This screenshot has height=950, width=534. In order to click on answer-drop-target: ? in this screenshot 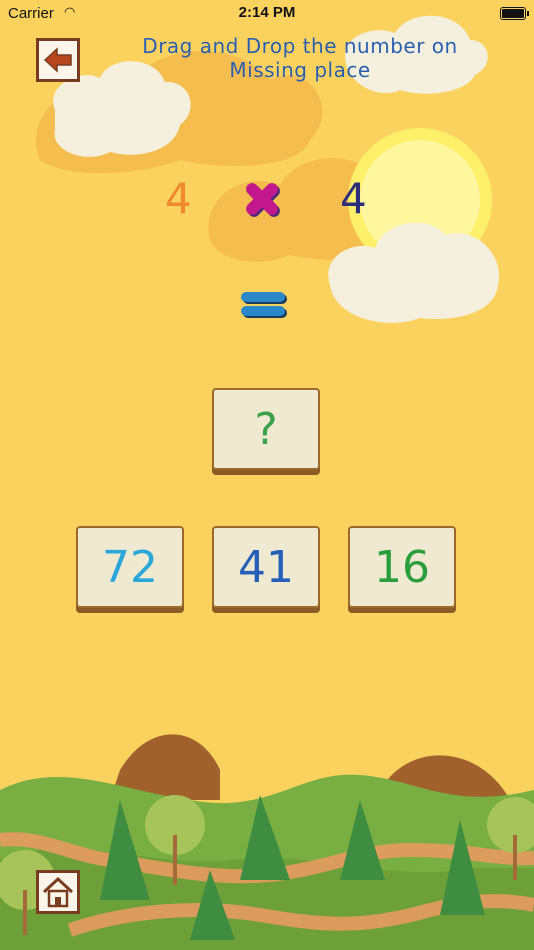, I will do `click(266, 429)`.